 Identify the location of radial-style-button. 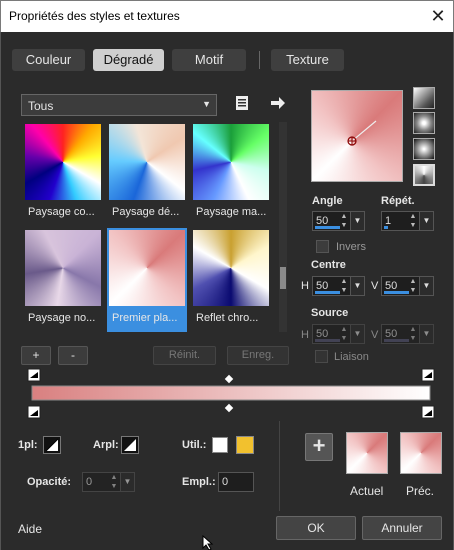
(424, 149).